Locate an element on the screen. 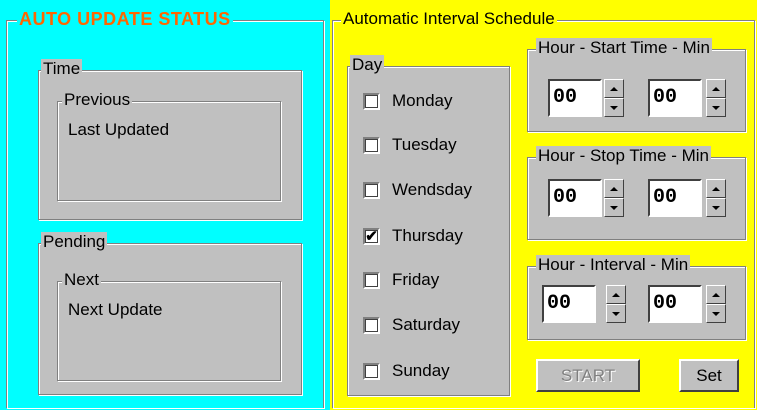  stop-hour-up-button is located at coordinates (614, 188).